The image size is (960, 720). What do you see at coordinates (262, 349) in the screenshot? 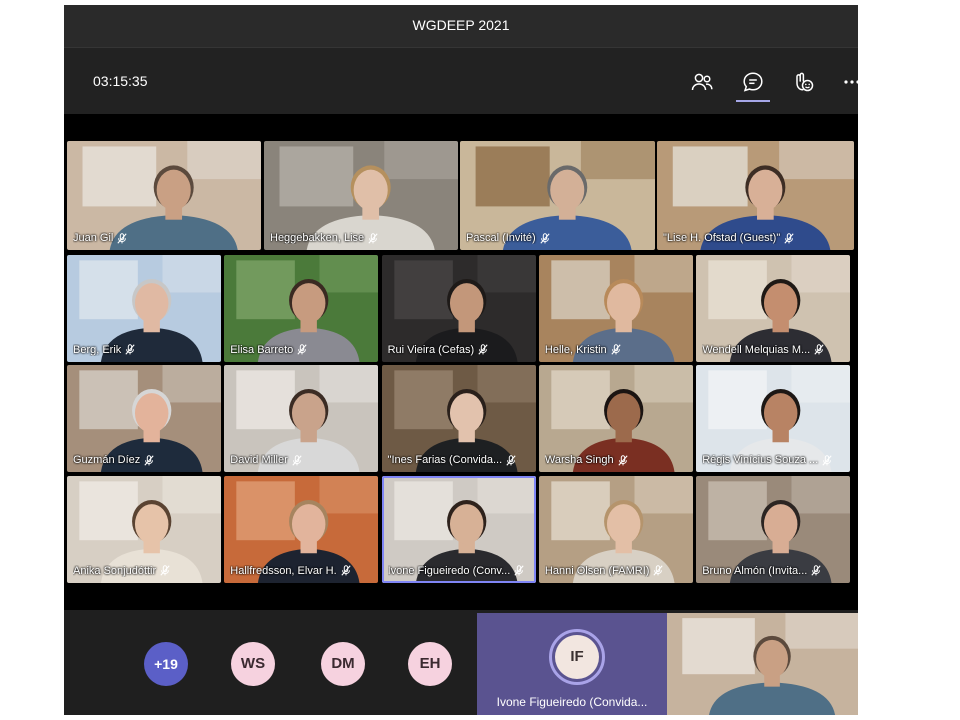
I see `participant-name: Elisa Barreto` at bounding box center [262, 349].